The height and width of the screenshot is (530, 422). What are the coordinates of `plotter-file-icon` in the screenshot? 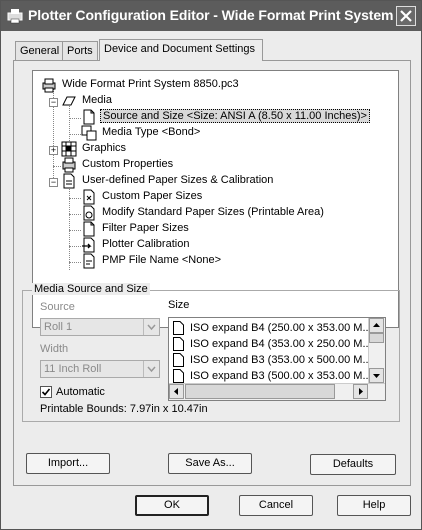 It's located at (49, 85).